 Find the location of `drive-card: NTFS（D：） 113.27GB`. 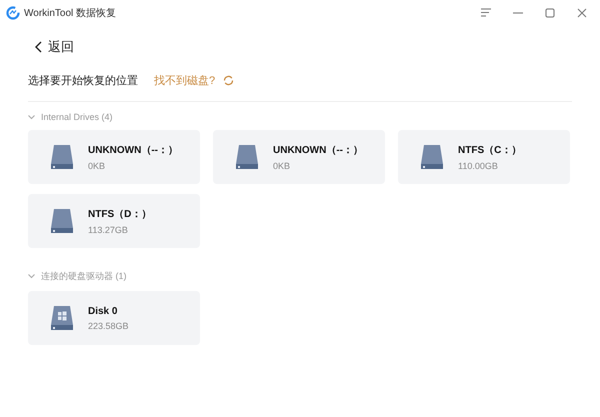

drive-card: NTFS（D：） 113.27GB is located at coordinates (114, 221).